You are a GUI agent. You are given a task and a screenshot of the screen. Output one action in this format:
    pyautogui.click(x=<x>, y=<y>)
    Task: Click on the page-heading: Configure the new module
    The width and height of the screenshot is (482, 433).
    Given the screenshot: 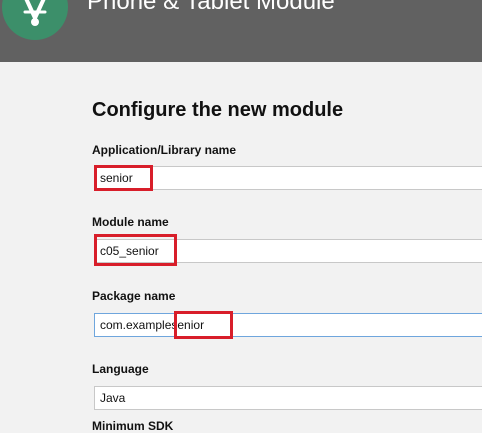 What is the action you would take?
    pyautogui.click(x=218, y=110)
    